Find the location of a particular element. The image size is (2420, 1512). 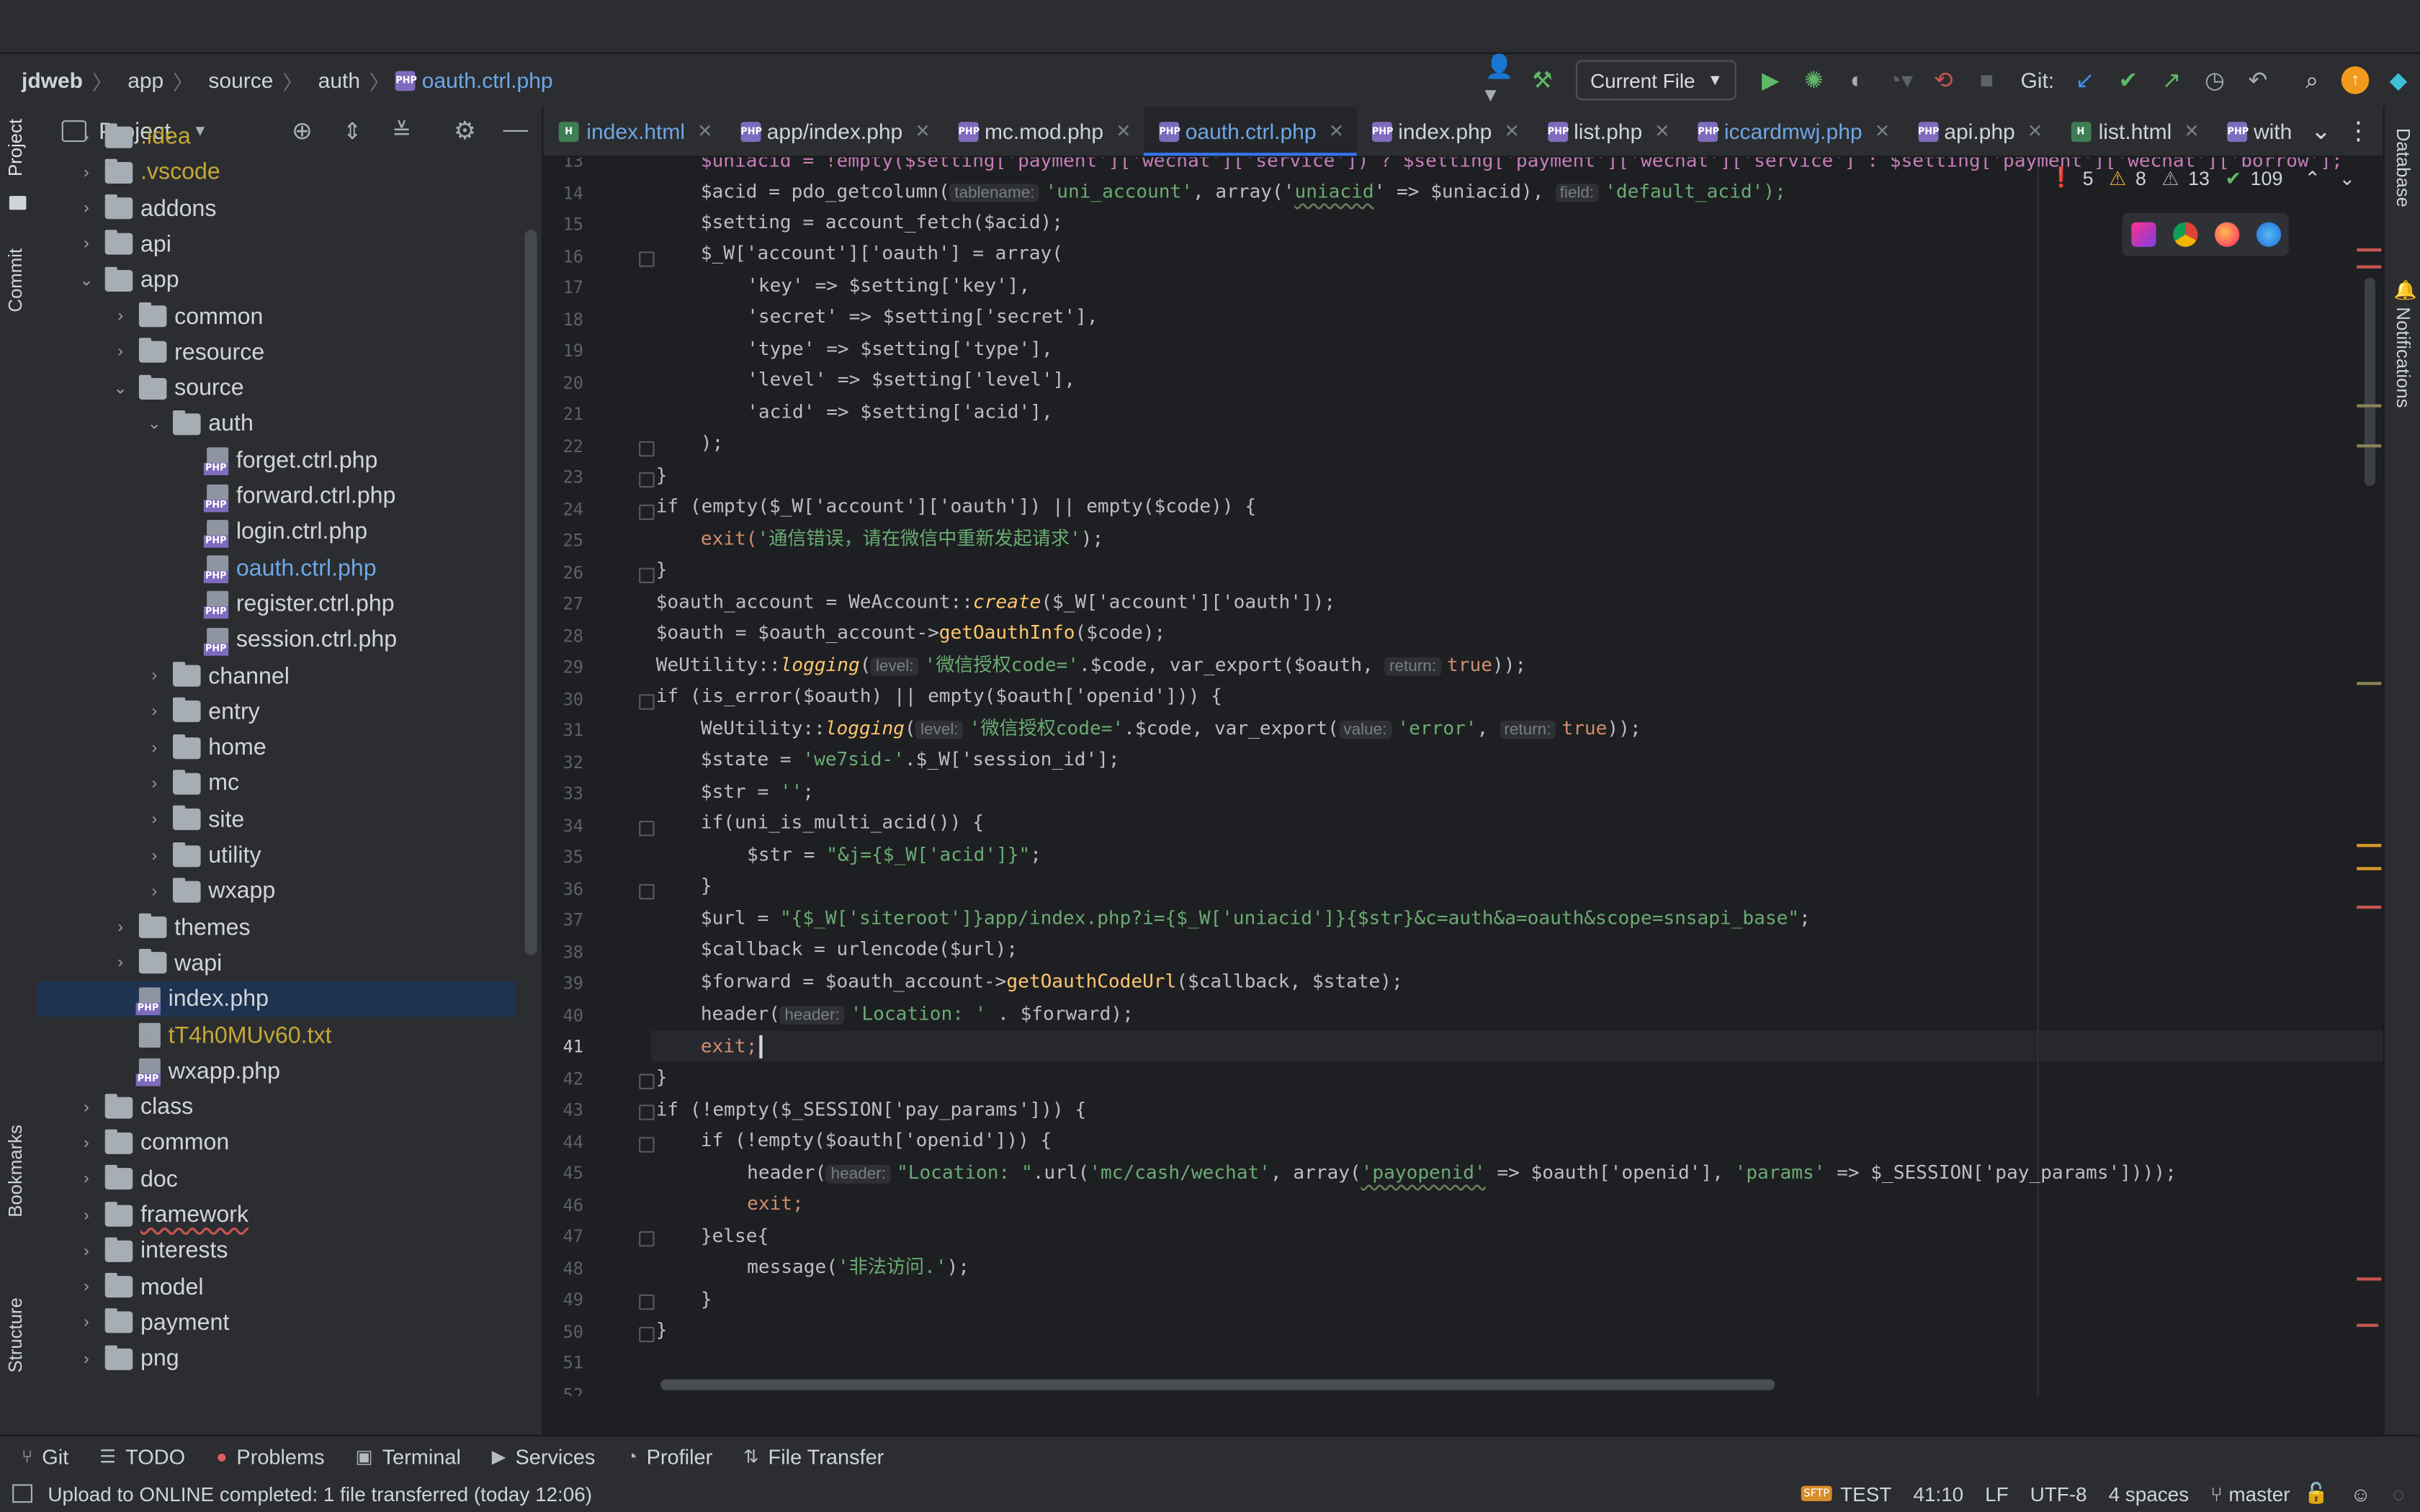

tab-list-html: Hlist.html ✕ is located at coordinates (2134, 131).